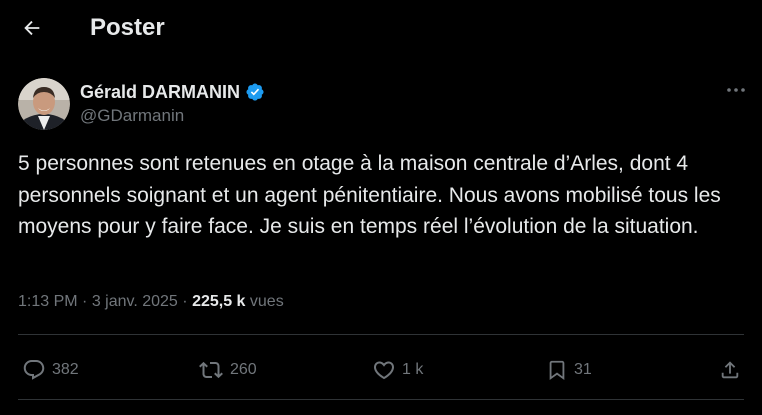  What do you see at coordinates (227, 370) in the screenshot?
I see `repost-button: 260` at bounding box center [227, 370].